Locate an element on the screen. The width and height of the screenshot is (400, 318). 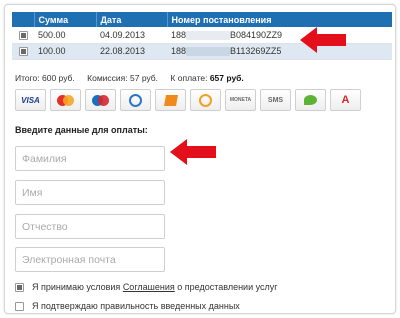
maestro-button is located at coordinates (100, 100).